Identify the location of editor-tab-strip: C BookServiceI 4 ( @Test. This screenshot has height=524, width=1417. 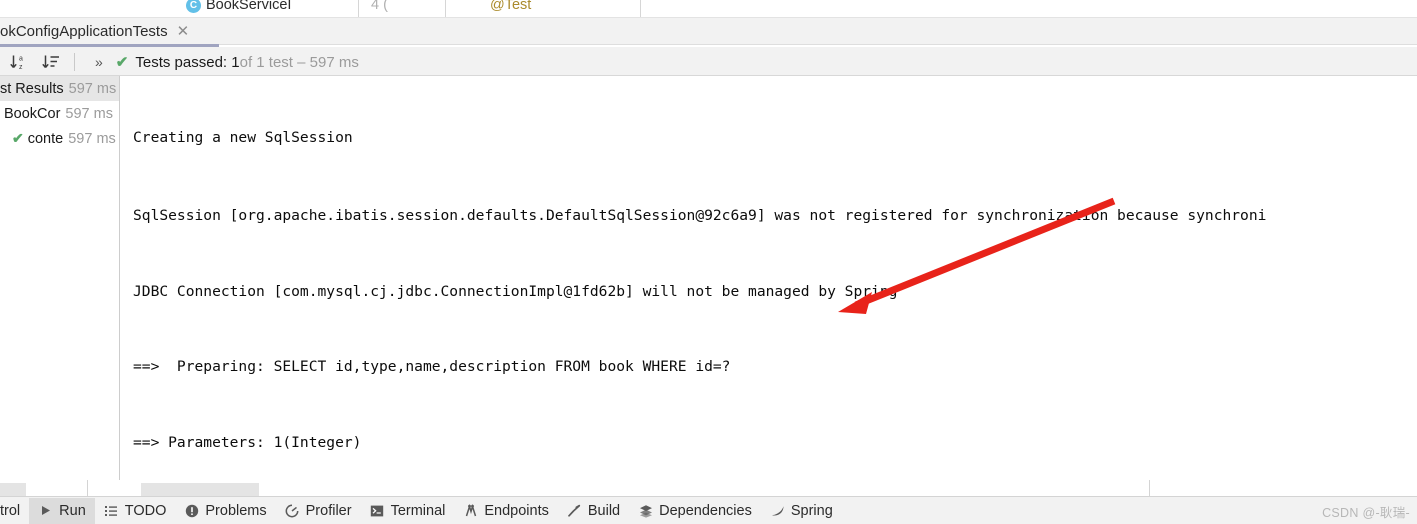
(708, 9).